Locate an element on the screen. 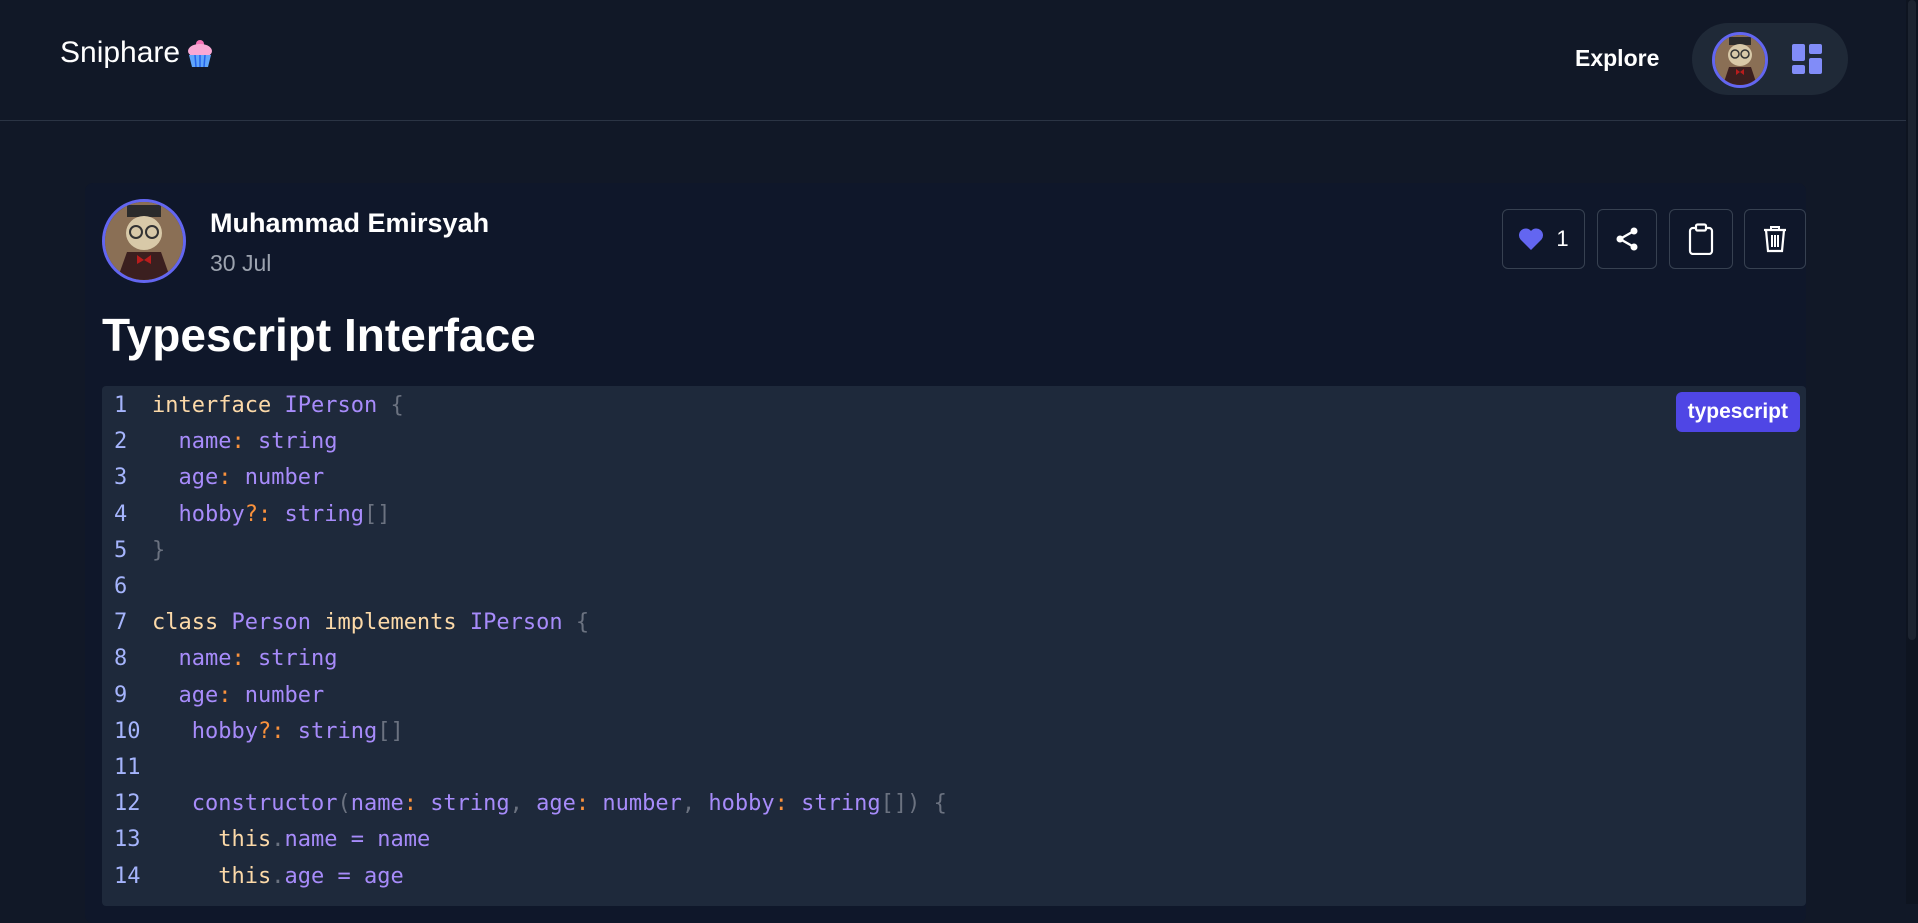 The height and width of the screenshot is (923, 1918). code-text: age: number is located at coordinates (238, 478).